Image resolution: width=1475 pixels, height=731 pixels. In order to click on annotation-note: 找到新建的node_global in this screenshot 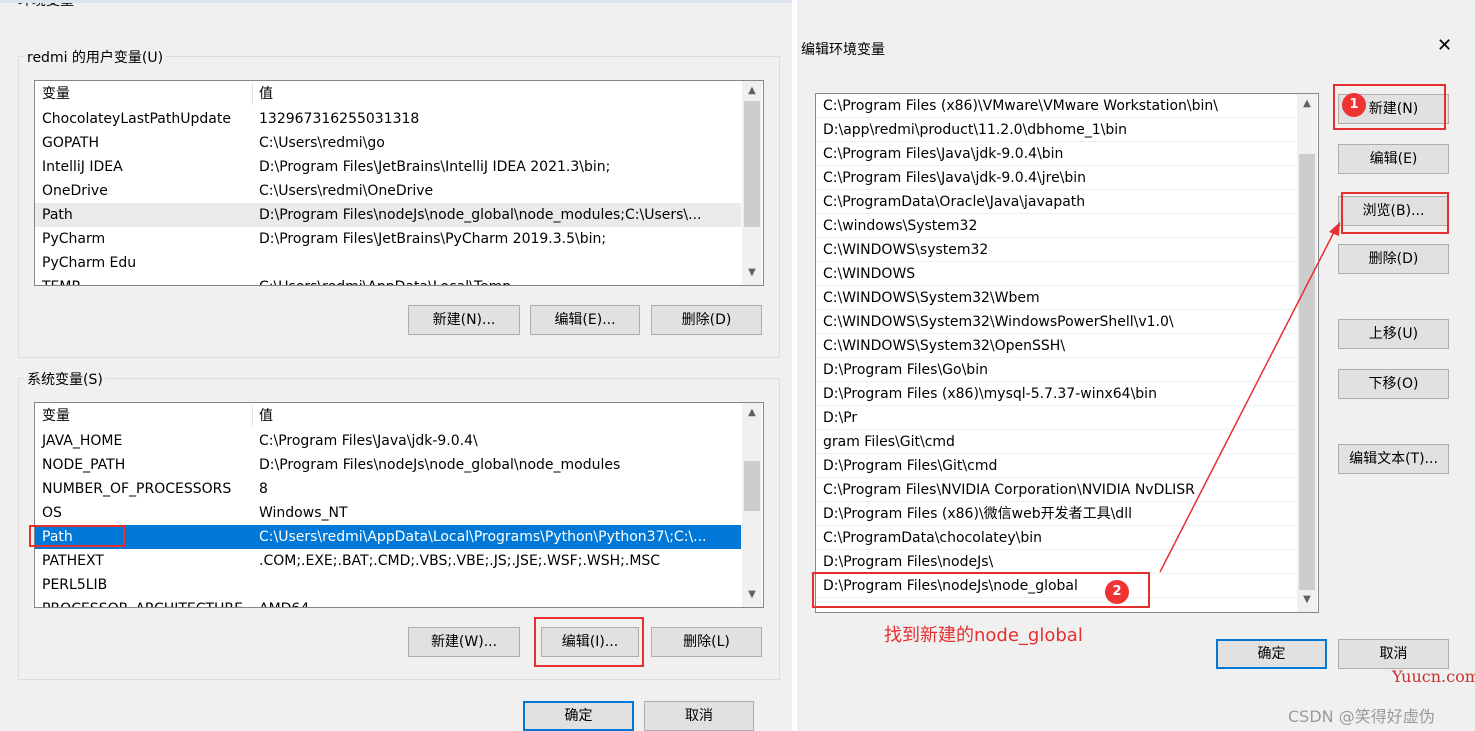, I will do `click(983, 635)`.